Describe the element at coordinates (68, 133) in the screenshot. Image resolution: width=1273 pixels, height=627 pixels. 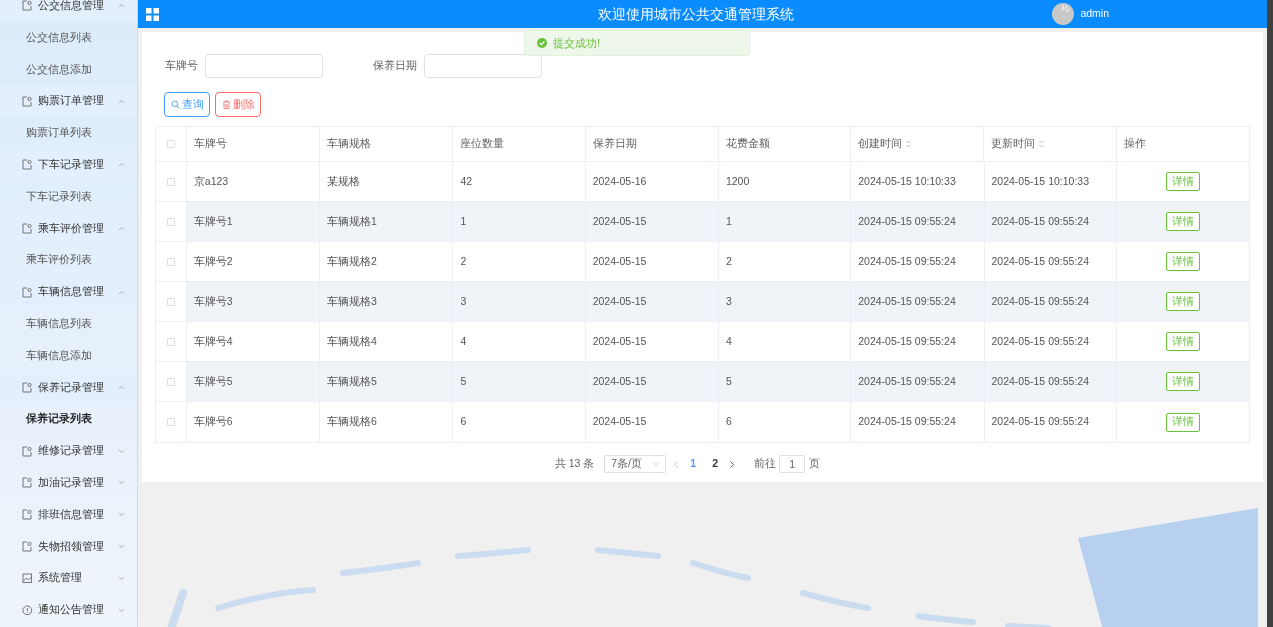
I see `menu-item: 购票订单列表` at that location.